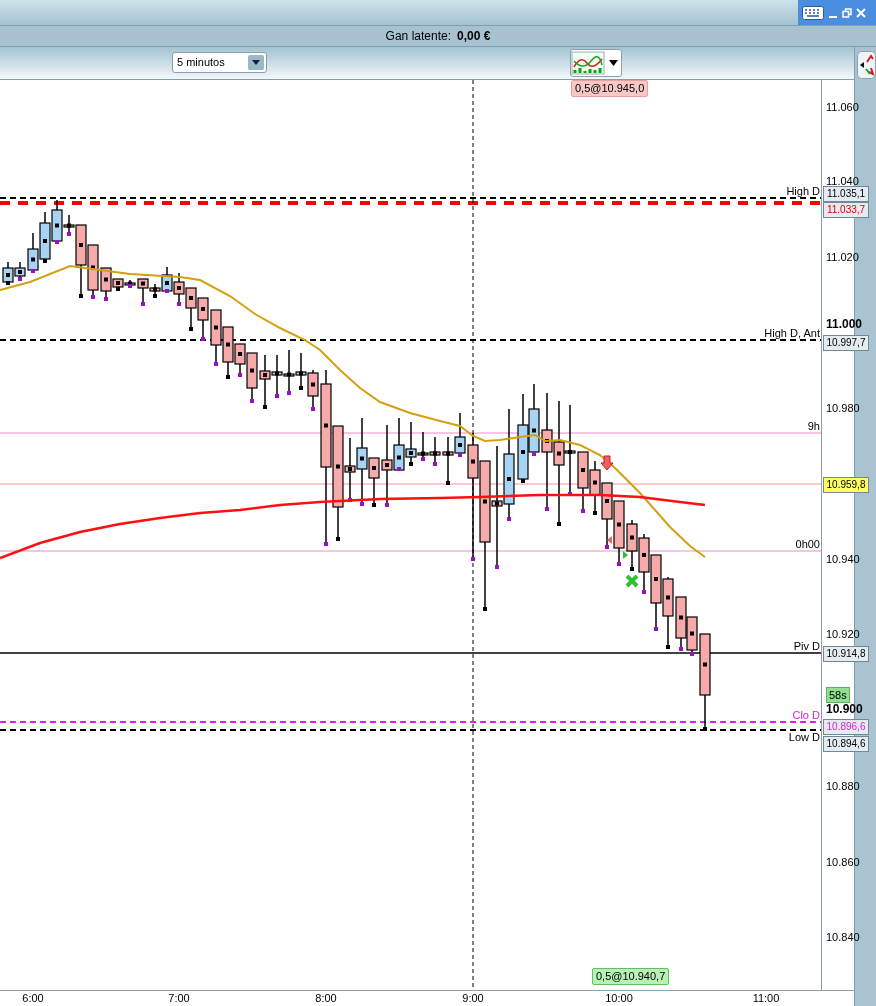 This screenshot has width=876, height=1006. Describe the element at coordinates (842, 181) in the screenshot. I see `price-tick: 11.040` at that location.